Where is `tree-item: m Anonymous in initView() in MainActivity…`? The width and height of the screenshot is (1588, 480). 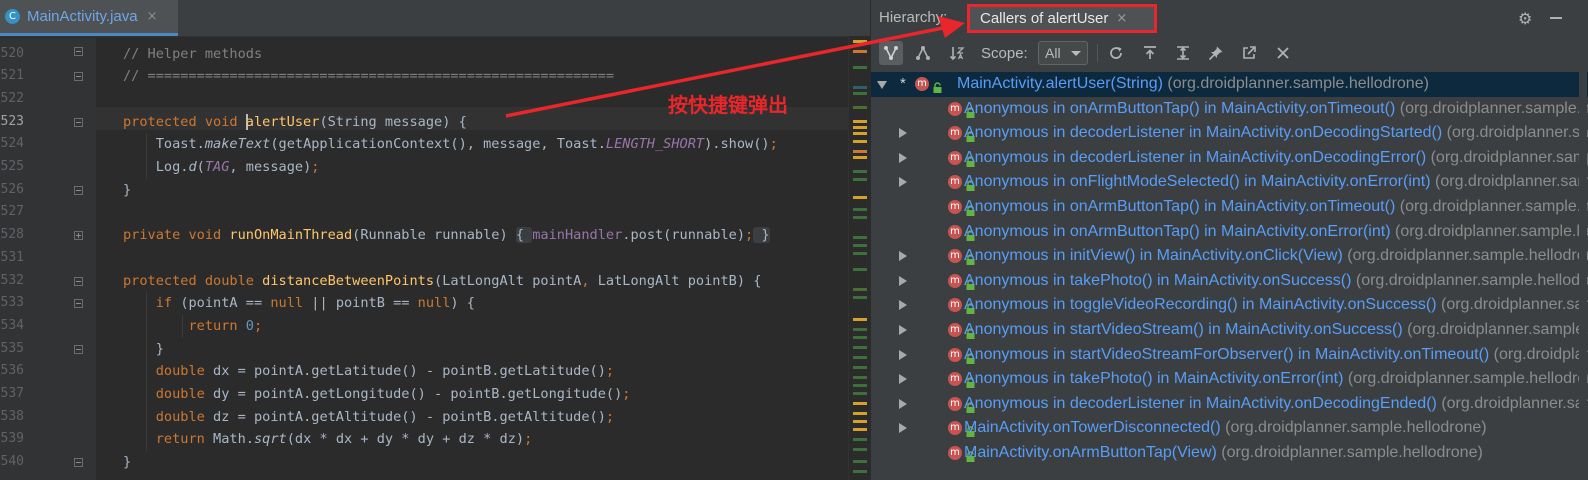 tree-item: m Anonymous in initView() in MainActivity… is located at coordinates (1229, 256).